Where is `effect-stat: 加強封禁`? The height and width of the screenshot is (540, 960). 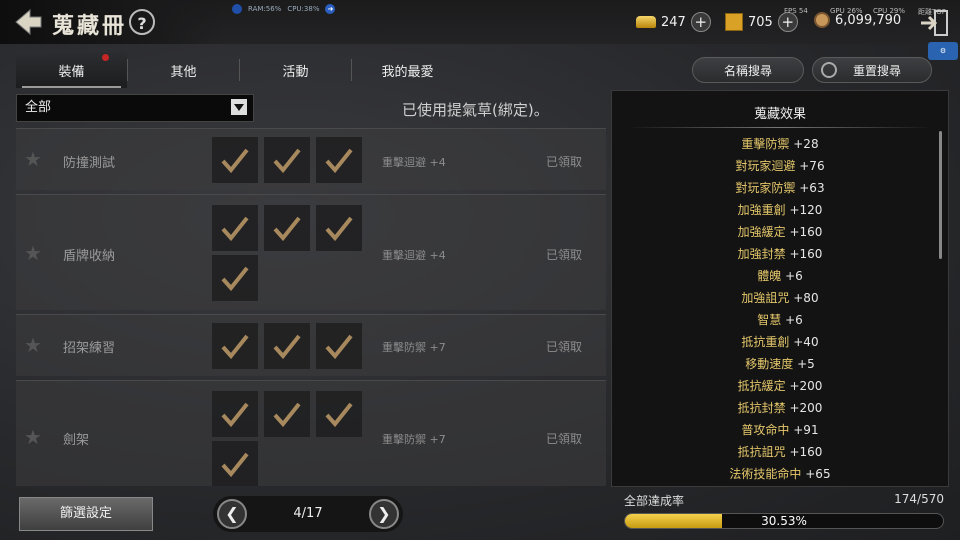 effect-stat: 加強封禁 is located at coordinates (761, 254).